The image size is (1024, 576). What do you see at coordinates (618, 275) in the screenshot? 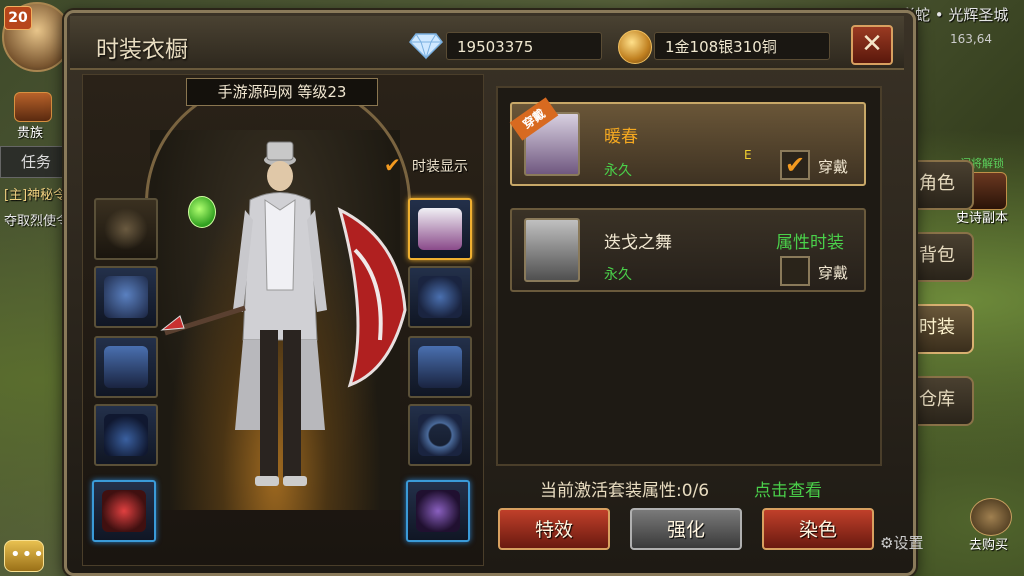
I see `fashion-item-2-duration: 永久` at bounding box center [618, 275].